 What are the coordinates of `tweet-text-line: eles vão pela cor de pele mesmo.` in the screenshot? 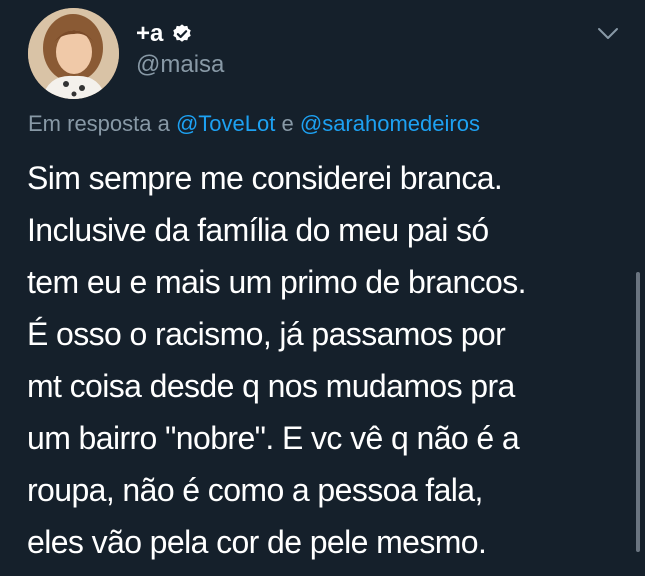 It's located at (257, 542).